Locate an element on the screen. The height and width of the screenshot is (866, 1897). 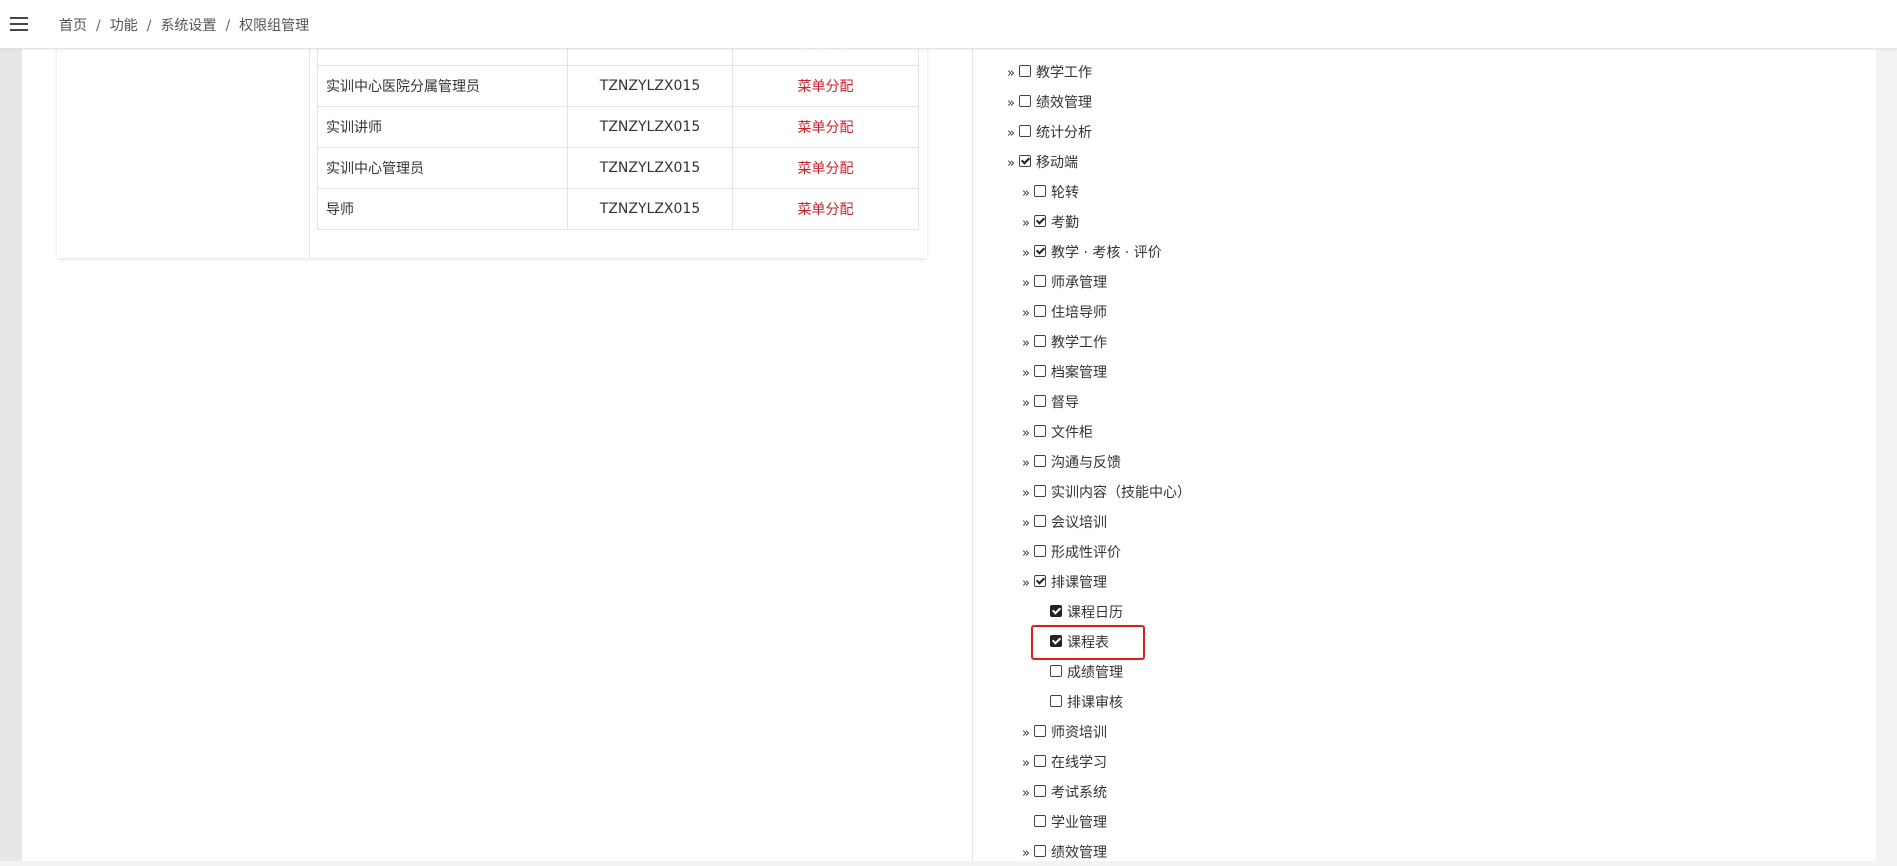
tree-item-label: 教学 · 考核 · 评价 is located at coordinates (1106, 253).